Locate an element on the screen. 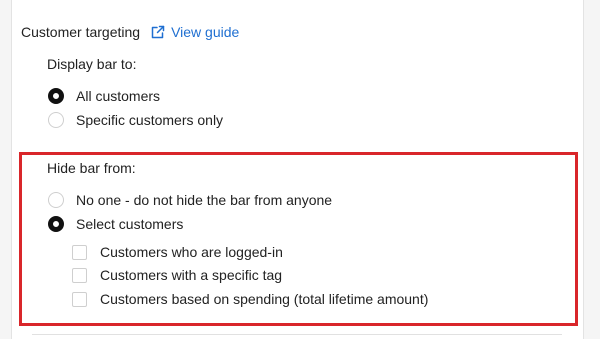 Image resolution: width=600 pixels, height=339 pixels. section-title: Customer targeting is located at coordinates (81, 32).